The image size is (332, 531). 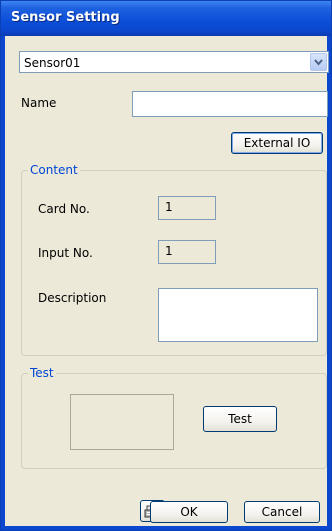 I want to click on test-indicator-box, so click(x=122, y=422).